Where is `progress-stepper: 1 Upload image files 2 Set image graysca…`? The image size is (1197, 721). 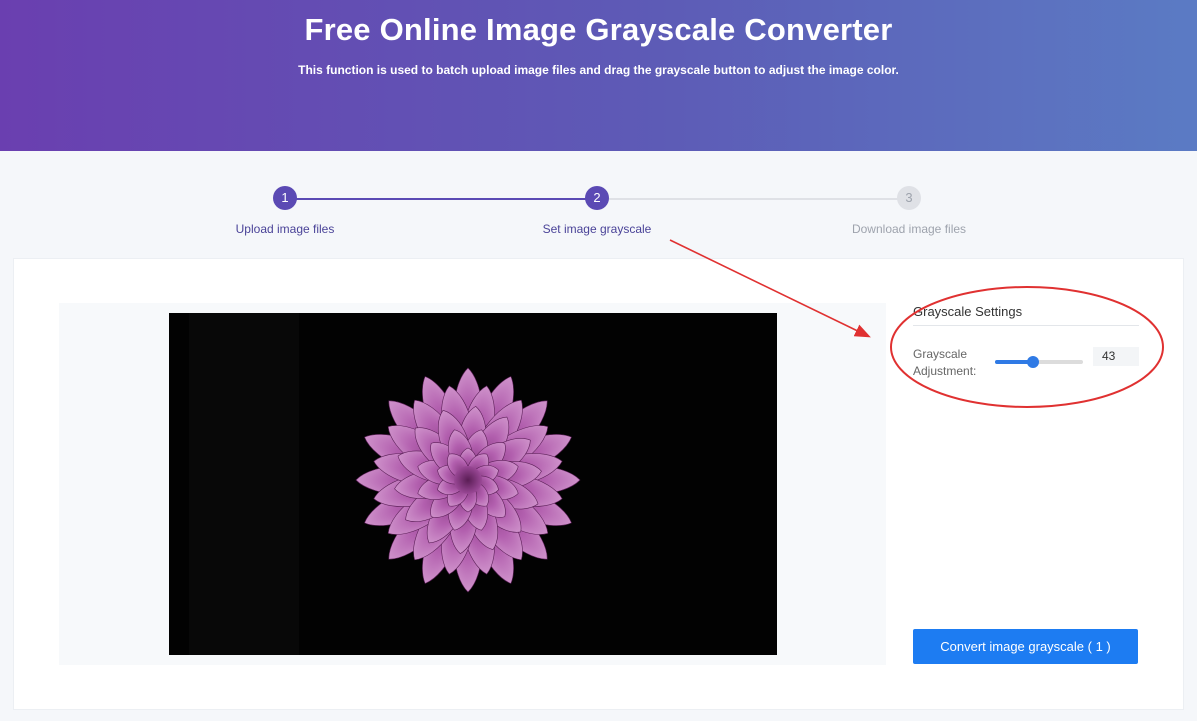 progress-stepper: 1 Upload image files 2 Set image graysca… is located at coordinates (598, 211).